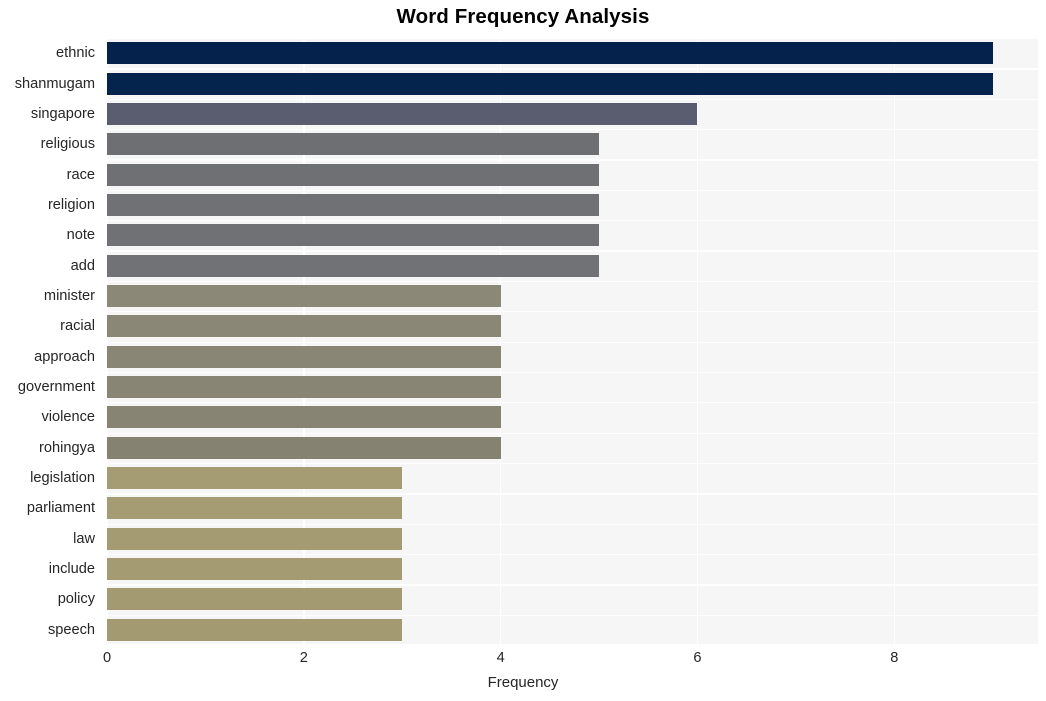 This screenshot has height=701, width=1046. I want to click on bar-religious, so click(353, 144).